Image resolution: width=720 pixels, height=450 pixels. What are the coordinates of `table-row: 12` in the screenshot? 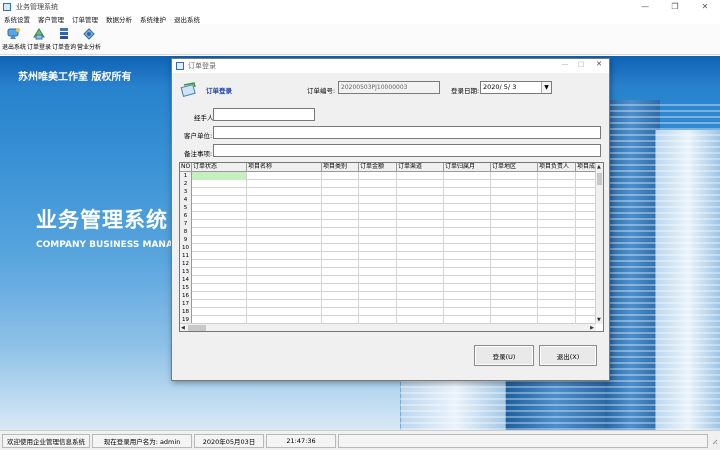 It's located at (388, 264).